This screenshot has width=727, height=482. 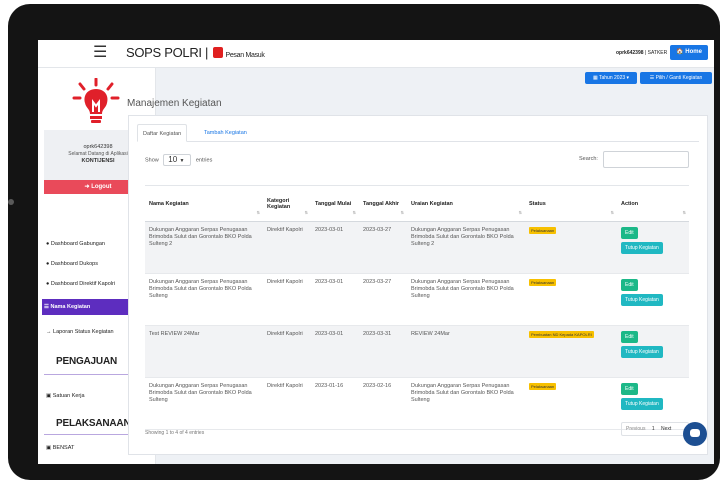 I want to click on sidebar-item-label: Laporan Status Kegiatan, so click(x=83, y=332).